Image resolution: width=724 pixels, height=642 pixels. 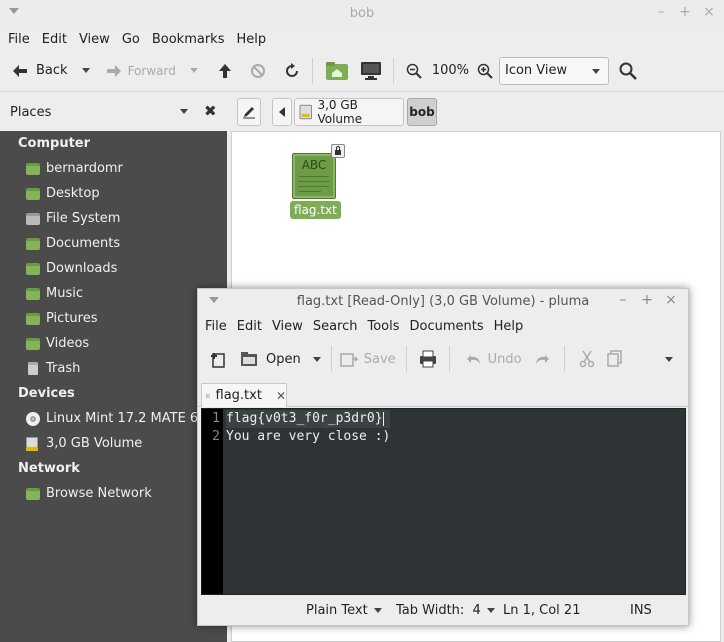 I want to click on back-button: Back, so click(x=40, y=70).